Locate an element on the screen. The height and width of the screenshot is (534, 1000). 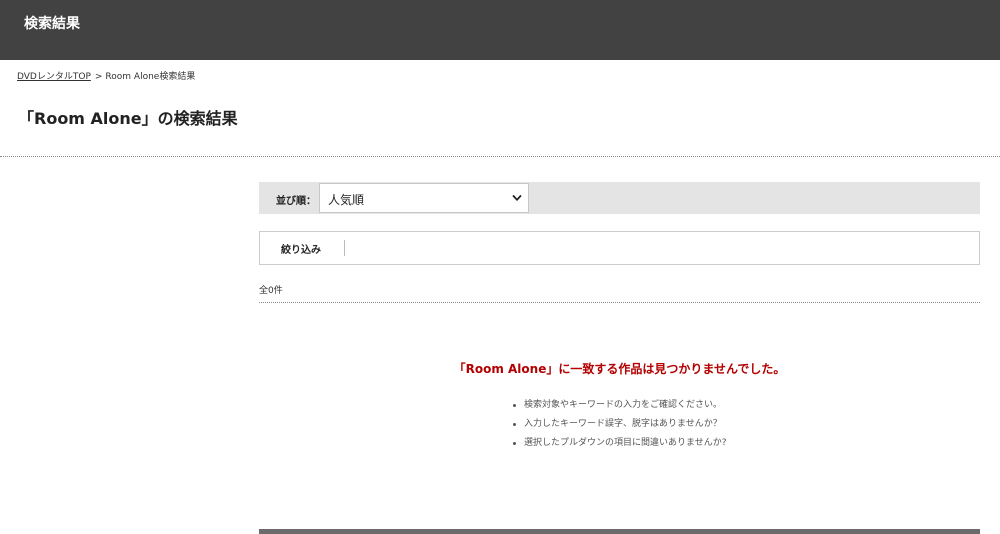
hint-item: 選択したプルダウンの項目に間違いありませんか? is located at coordinates (619, 443).